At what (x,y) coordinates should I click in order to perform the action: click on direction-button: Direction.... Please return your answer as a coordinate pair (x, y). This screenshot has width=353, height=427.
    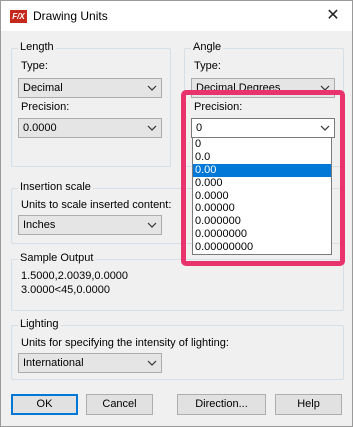
    Looking at the image, I should click on (221, 404).